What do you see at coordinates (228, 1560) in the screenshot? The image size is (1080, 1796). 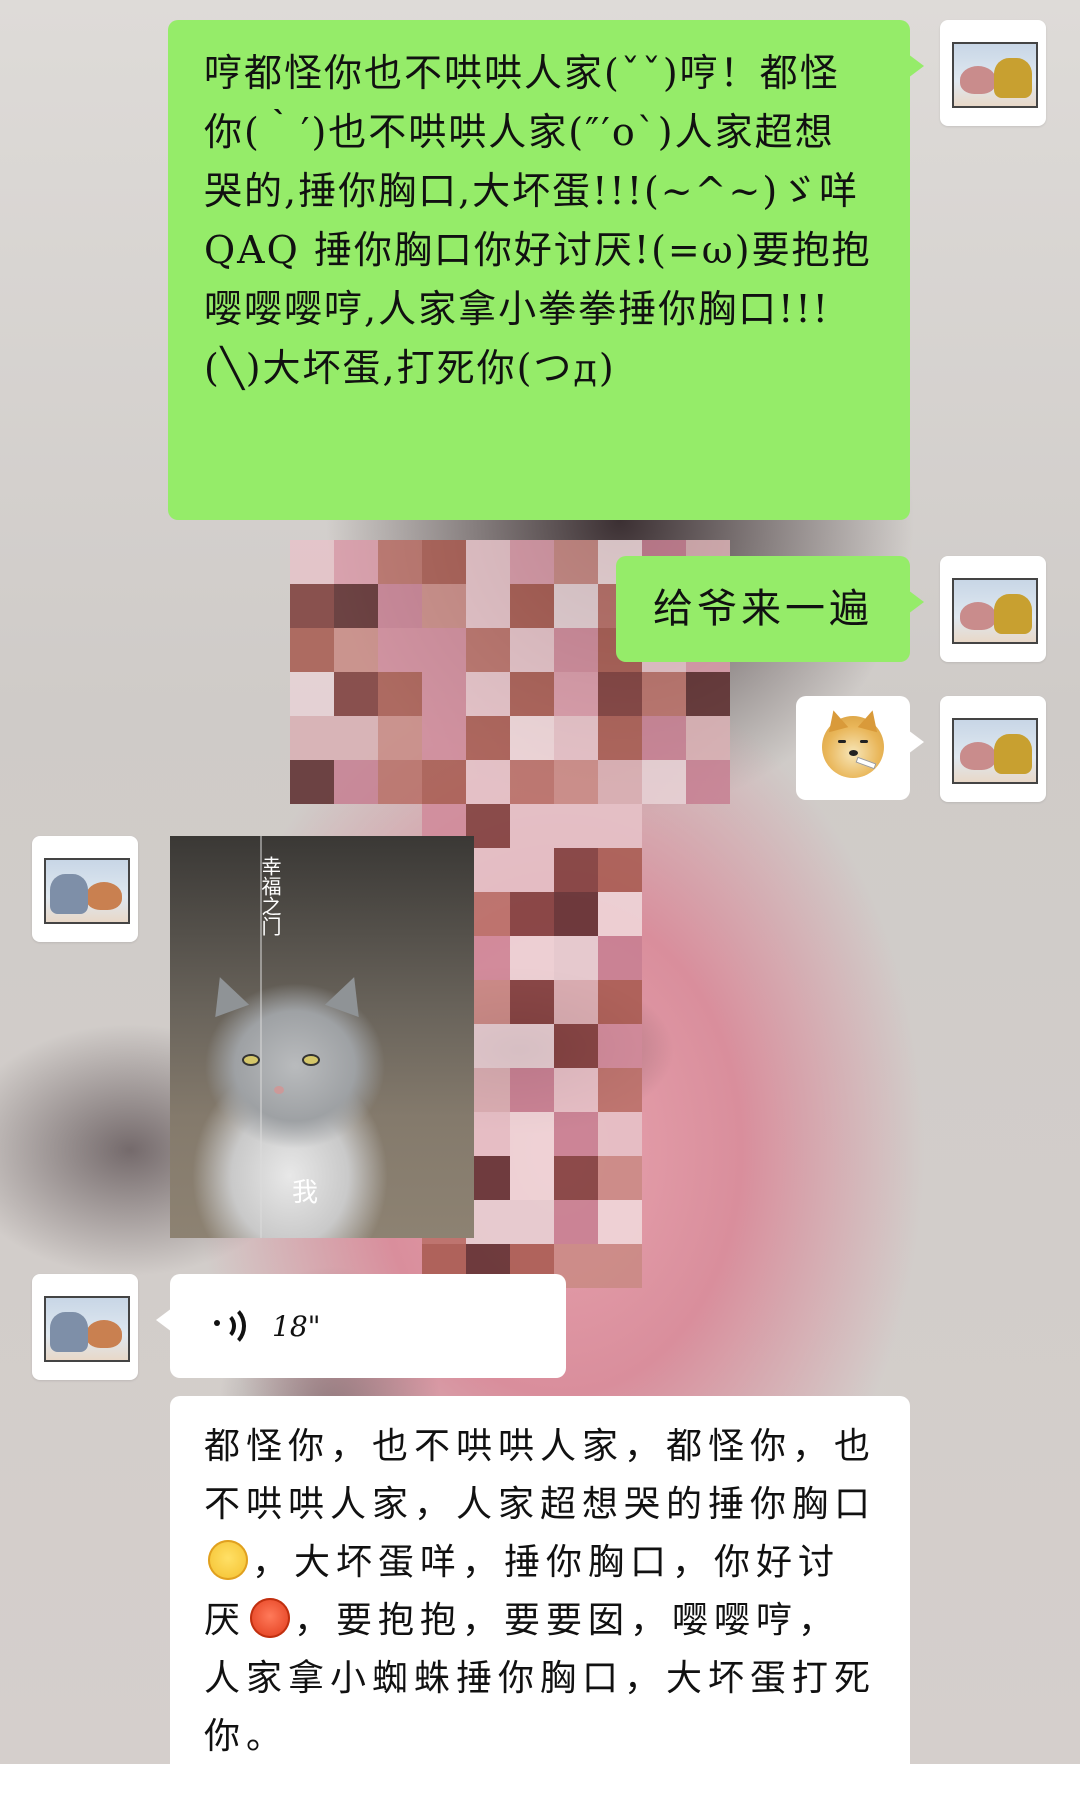 I see `loudly-crying-face-icon` at bounding box center [228, 1560].